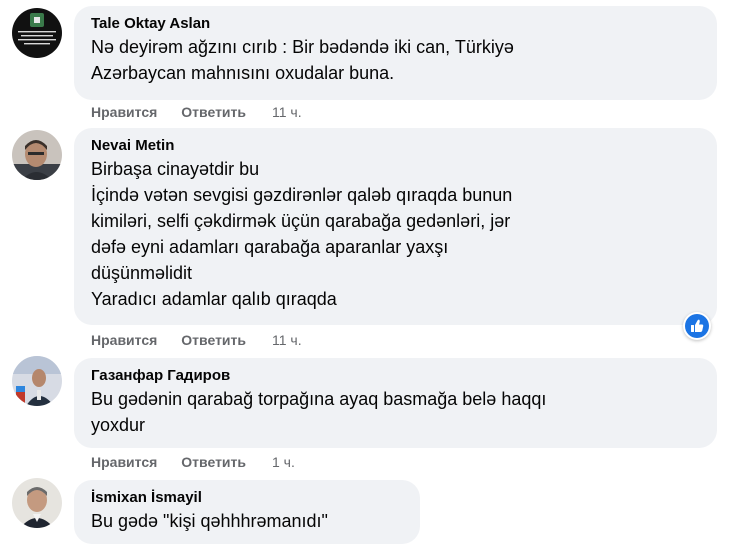 The width and height of the screenshot is (730, 550). What do you see at coordinates (247, 498) in the screenshot?
I see `comment-author: İsmixan İsmayil` at bounding box center [247, 498].